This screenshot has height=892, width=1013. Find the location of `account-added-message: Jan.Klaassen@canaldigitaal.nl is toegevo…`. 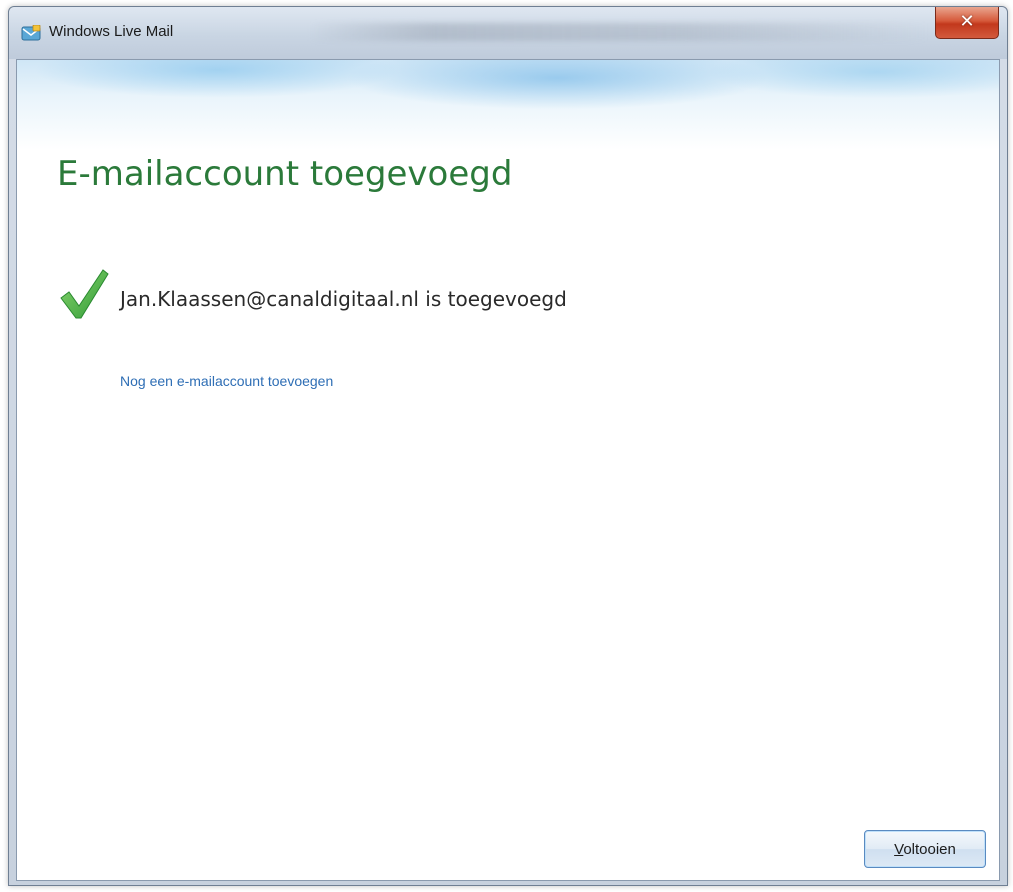

account-added-message: Jan.Klaassen@canaldigitaal.nl is toegevo… is located at coordinates (343, 299).